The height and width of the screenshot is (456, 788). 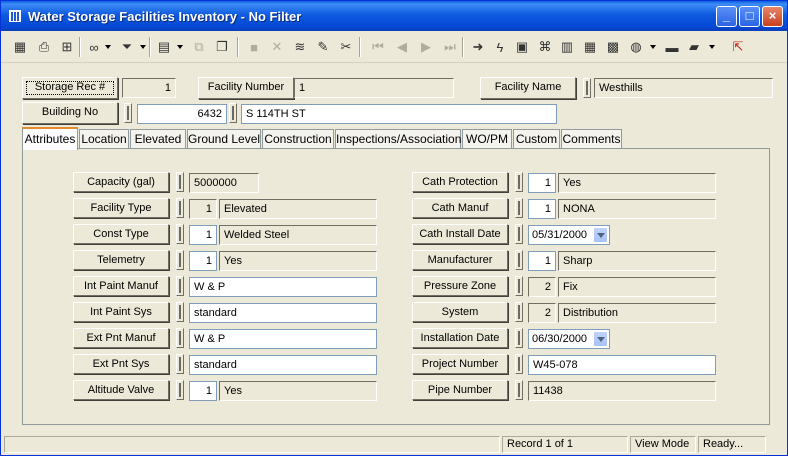 What do you see at coordinates (182, 114) in the screenshot?
I see `building-no-field: 6432` at bounding box center [182, 114].